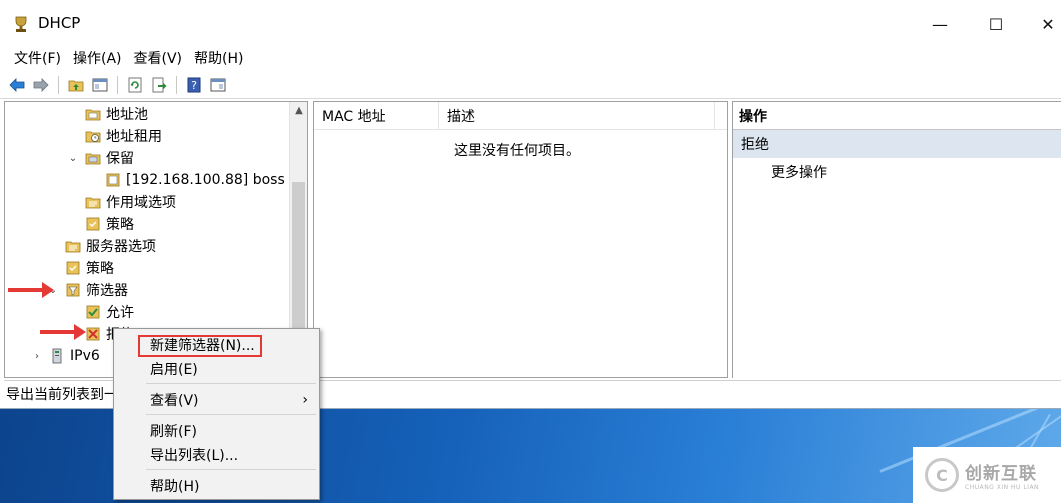  Describe the element at coordinates (107, 291) in the screenshot. I see `tree-item-label: 筛选器` at that location.